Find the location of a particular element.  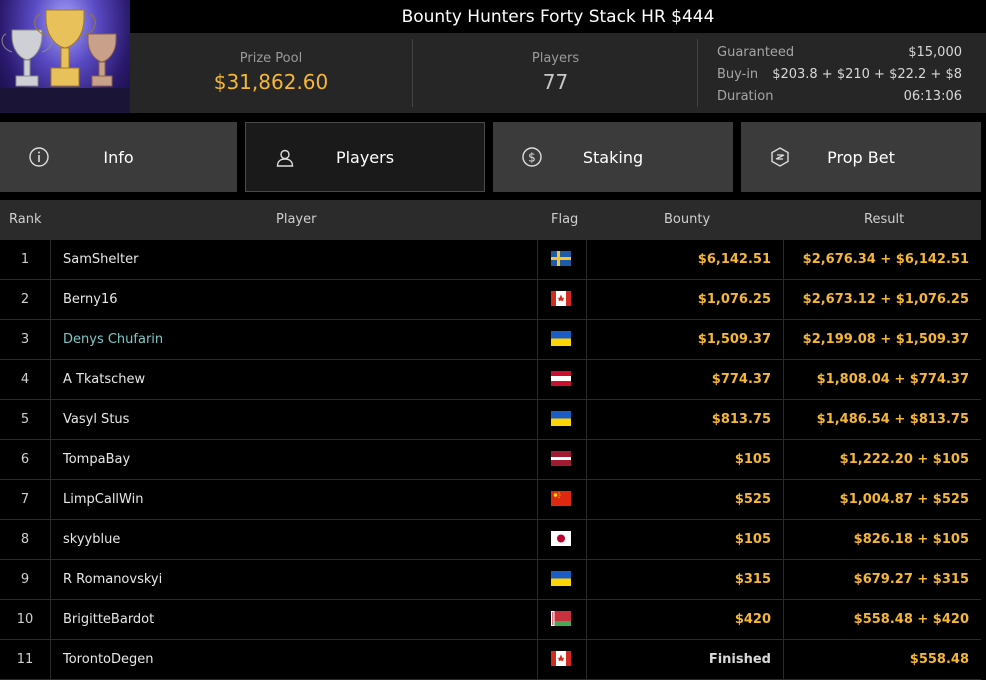

players-label: Players is located at coordinates (555, 58).